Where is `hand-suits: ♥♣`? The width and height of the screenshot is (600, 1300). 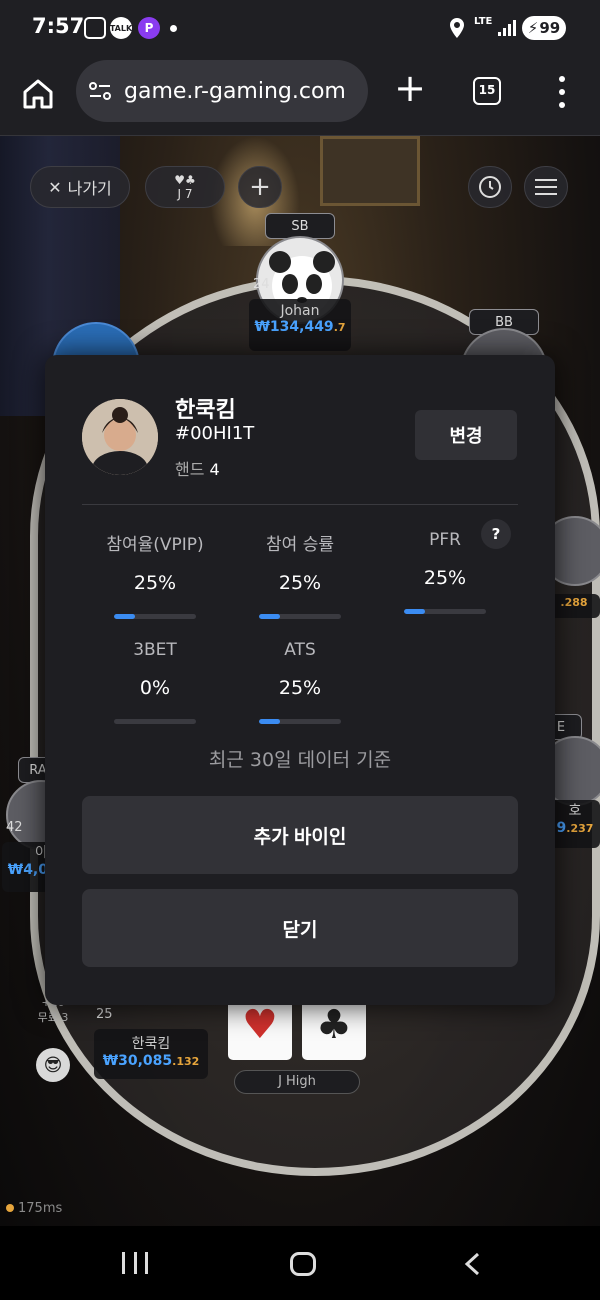 hand-suits: ♥♣ is located at coordinates (185, 180).